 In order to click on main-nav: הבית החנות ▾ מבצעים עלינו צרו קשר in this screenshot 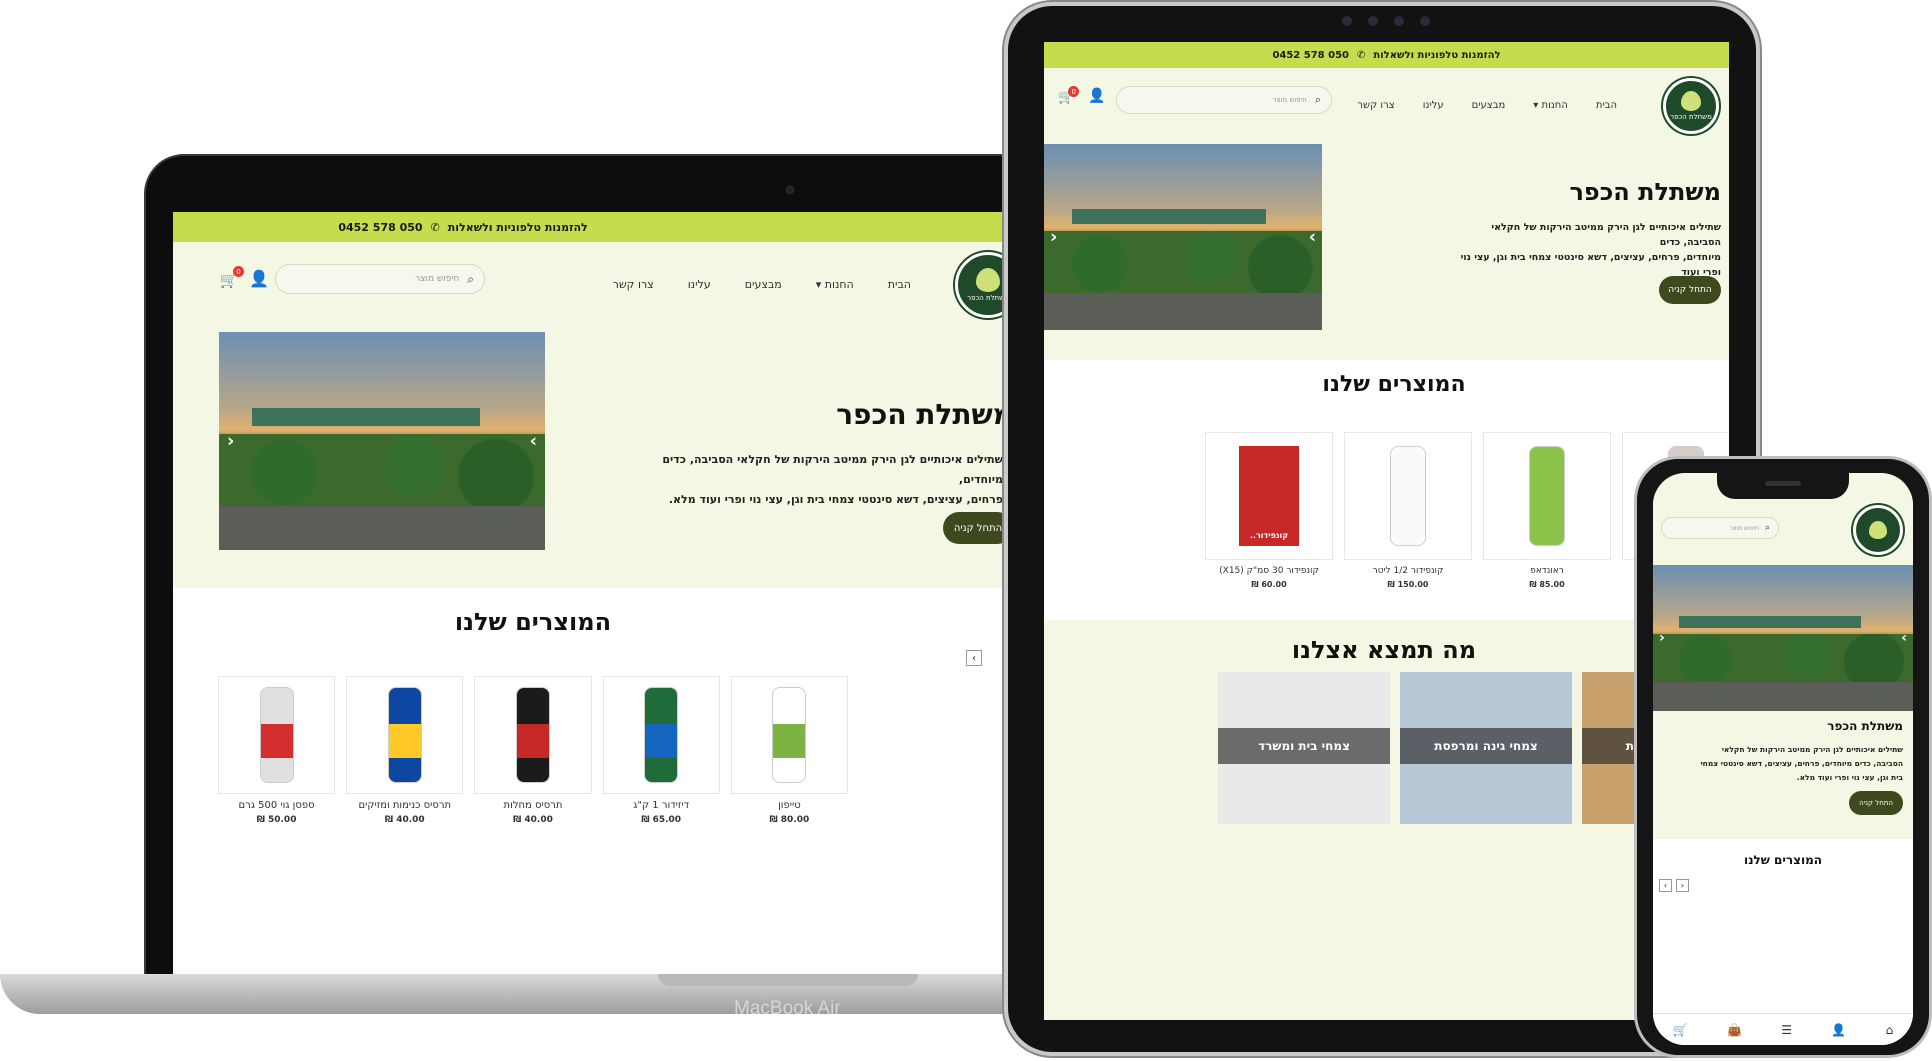, I will do `click(1487, 105)`.